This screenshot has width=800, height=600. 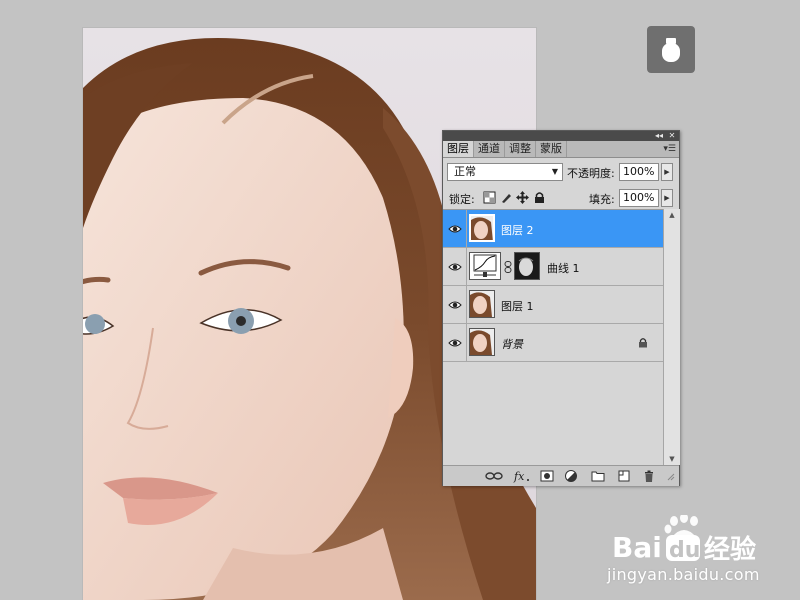 What do you see at coordinates (591, 173) in the screenshot?
I see `opacity-label: 不透明度:` at bounding box center [591, 173].